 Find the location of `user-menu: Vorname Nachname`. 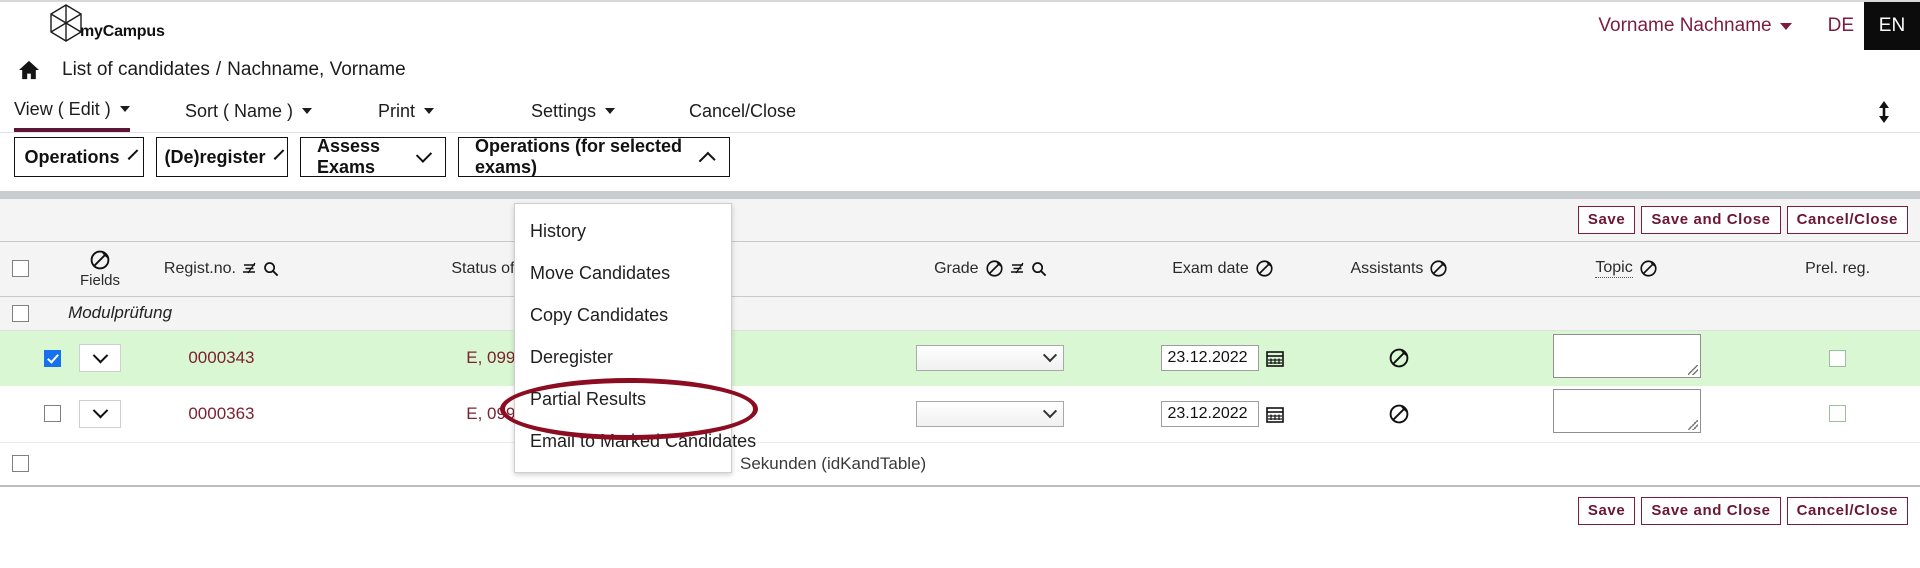

user-menu: Vorname Nachname is located at coordinates (1695, 26).